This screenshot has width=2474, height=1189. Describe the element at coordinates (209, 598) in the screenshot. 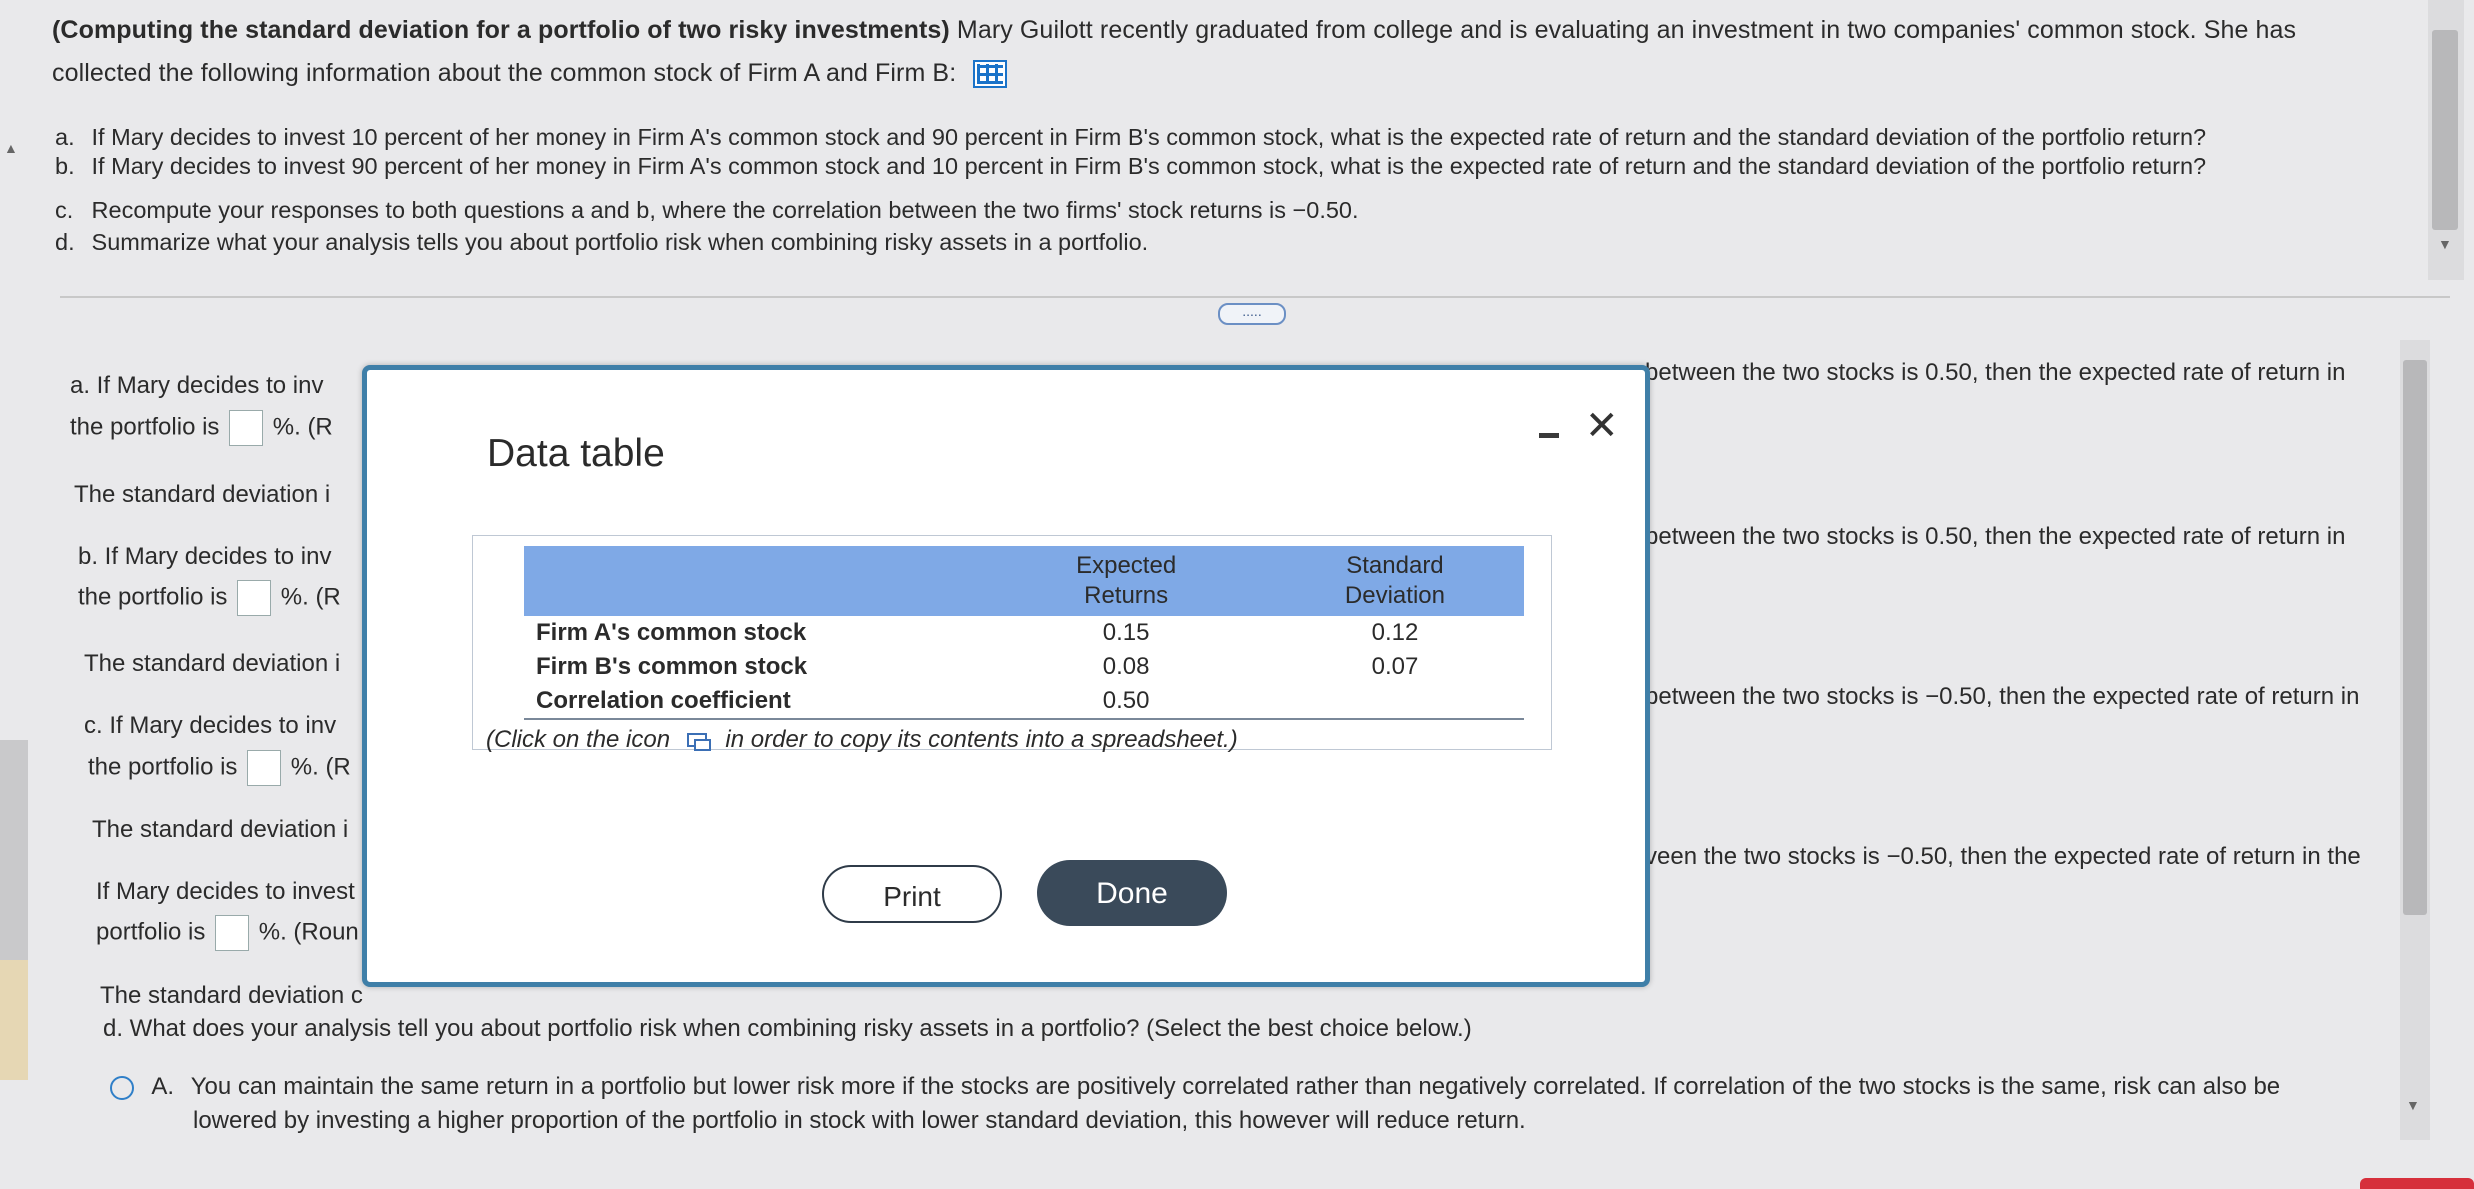

I see `answer-b-line-2: the portfolio is %. (R` at that location.